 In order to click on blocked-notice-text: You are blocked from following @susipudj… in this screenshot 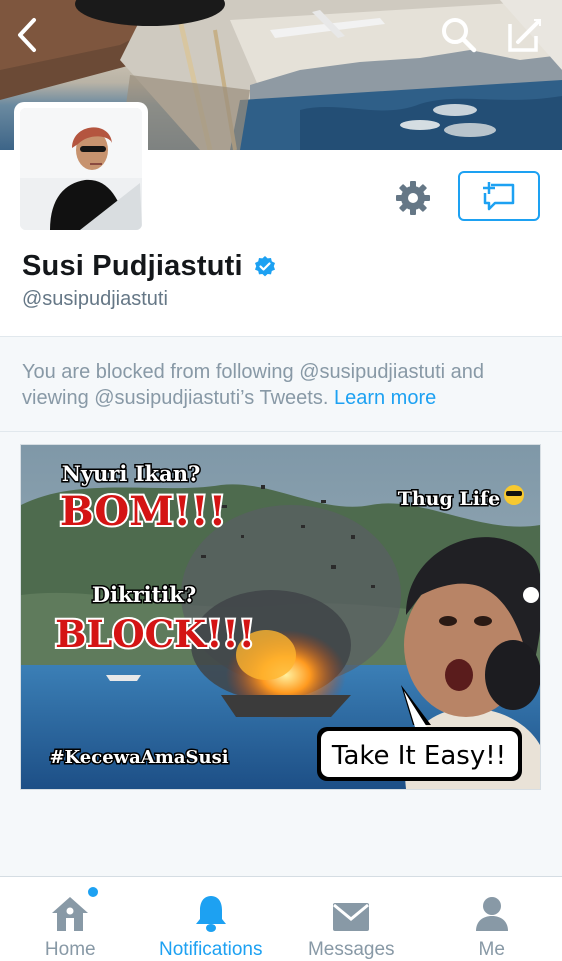, I will do `click(284, 385)`.